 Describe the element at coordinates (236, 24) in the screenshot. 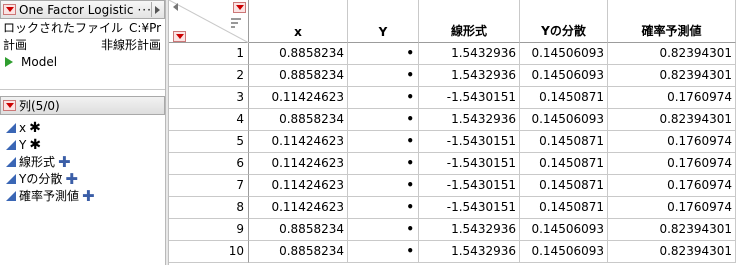

I see `sort-icon` at that location.